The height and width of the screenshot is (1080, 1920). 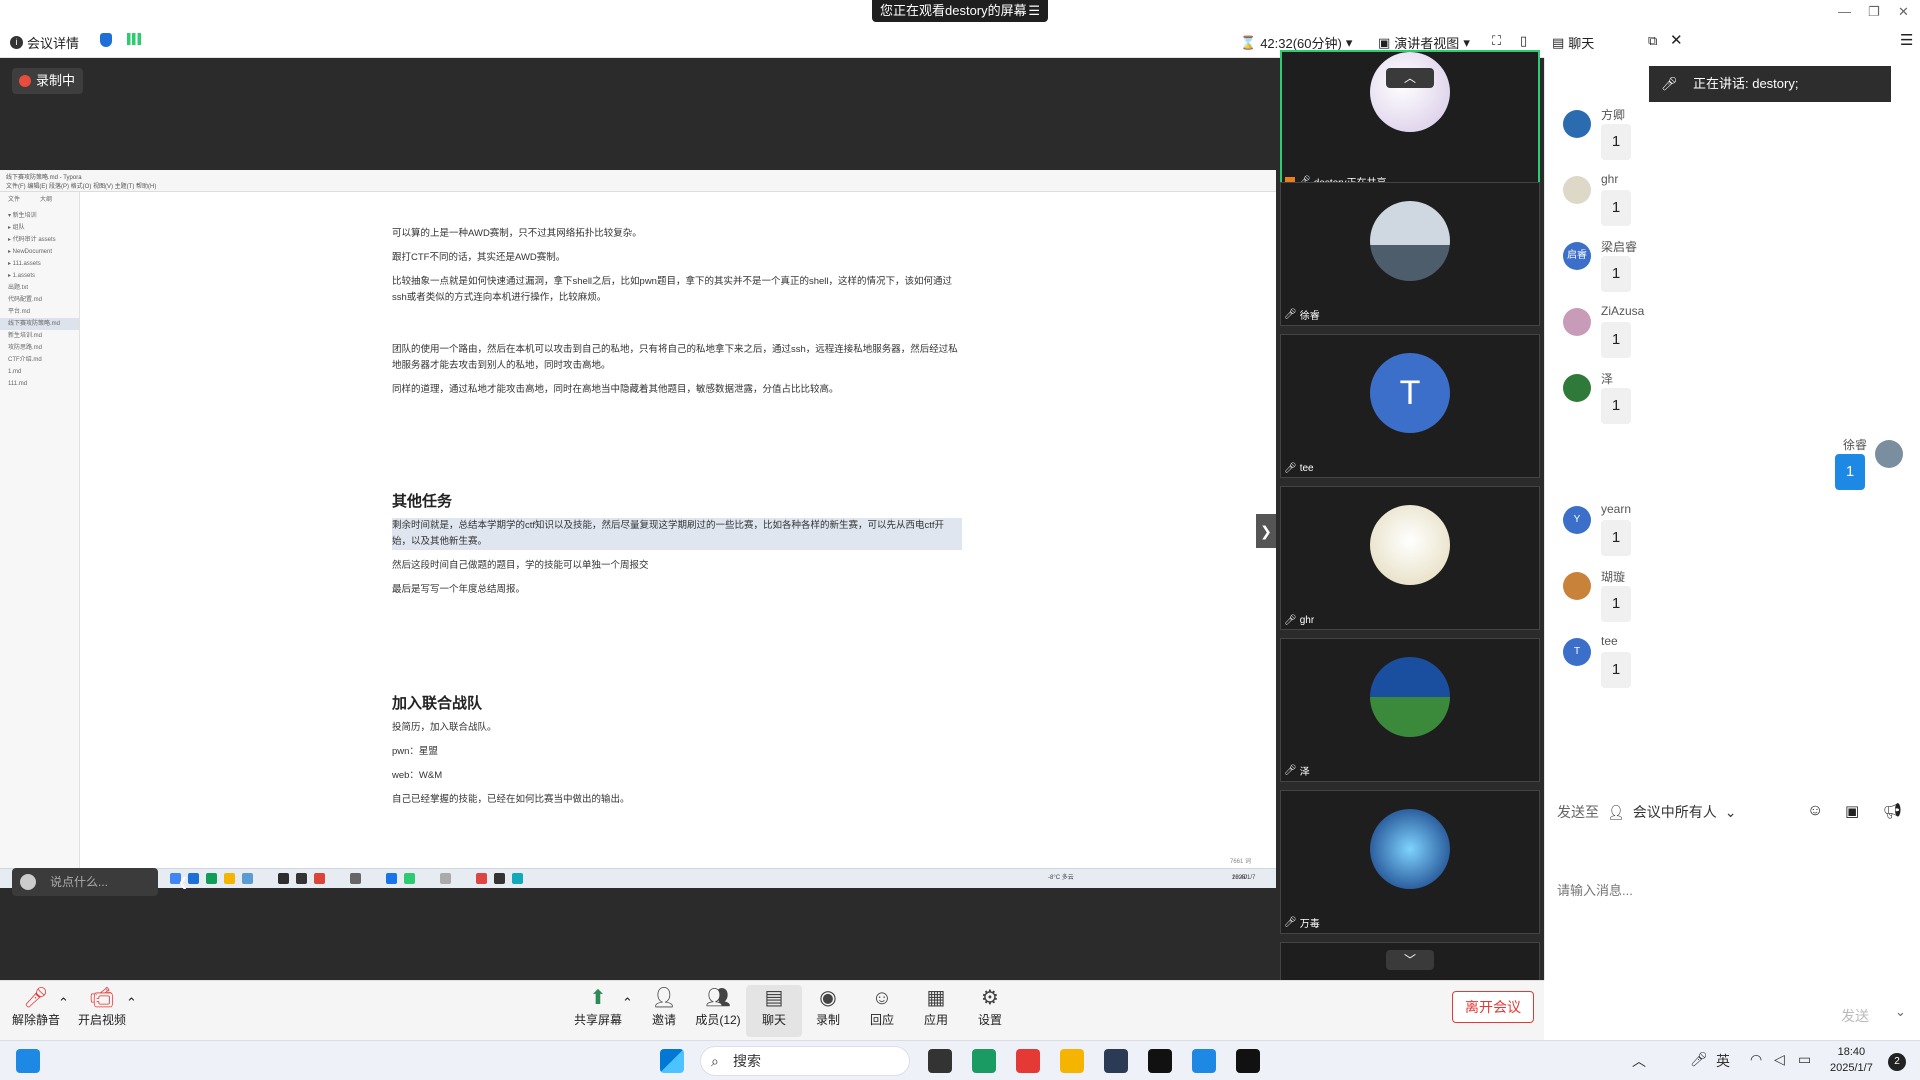 What do you see at coordinates (598, 998) in the screenshot?
I see `share-screen-icon: ⬆` at bounding box center [598, 998].